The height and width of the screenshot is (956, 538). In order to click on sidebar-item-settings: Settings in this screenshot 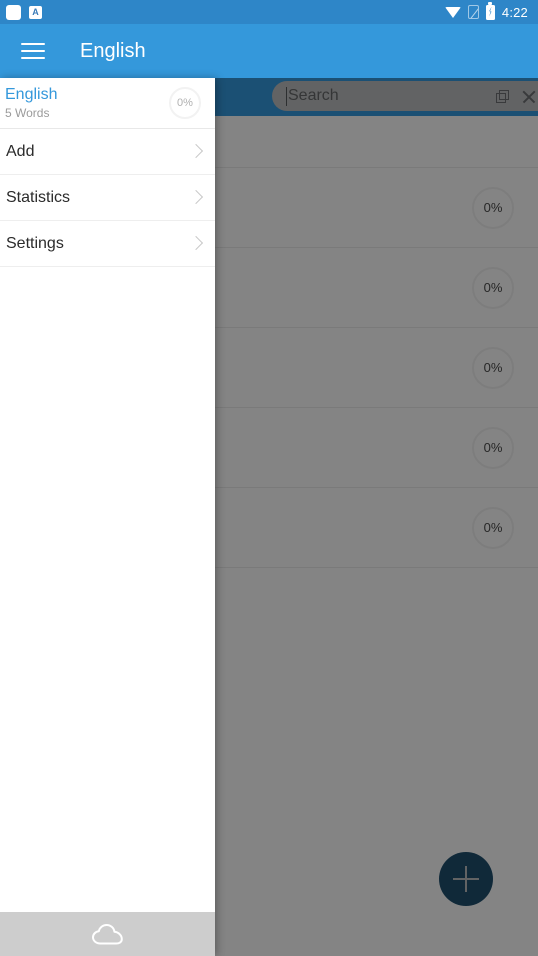, I will do `click(107, 244)`.